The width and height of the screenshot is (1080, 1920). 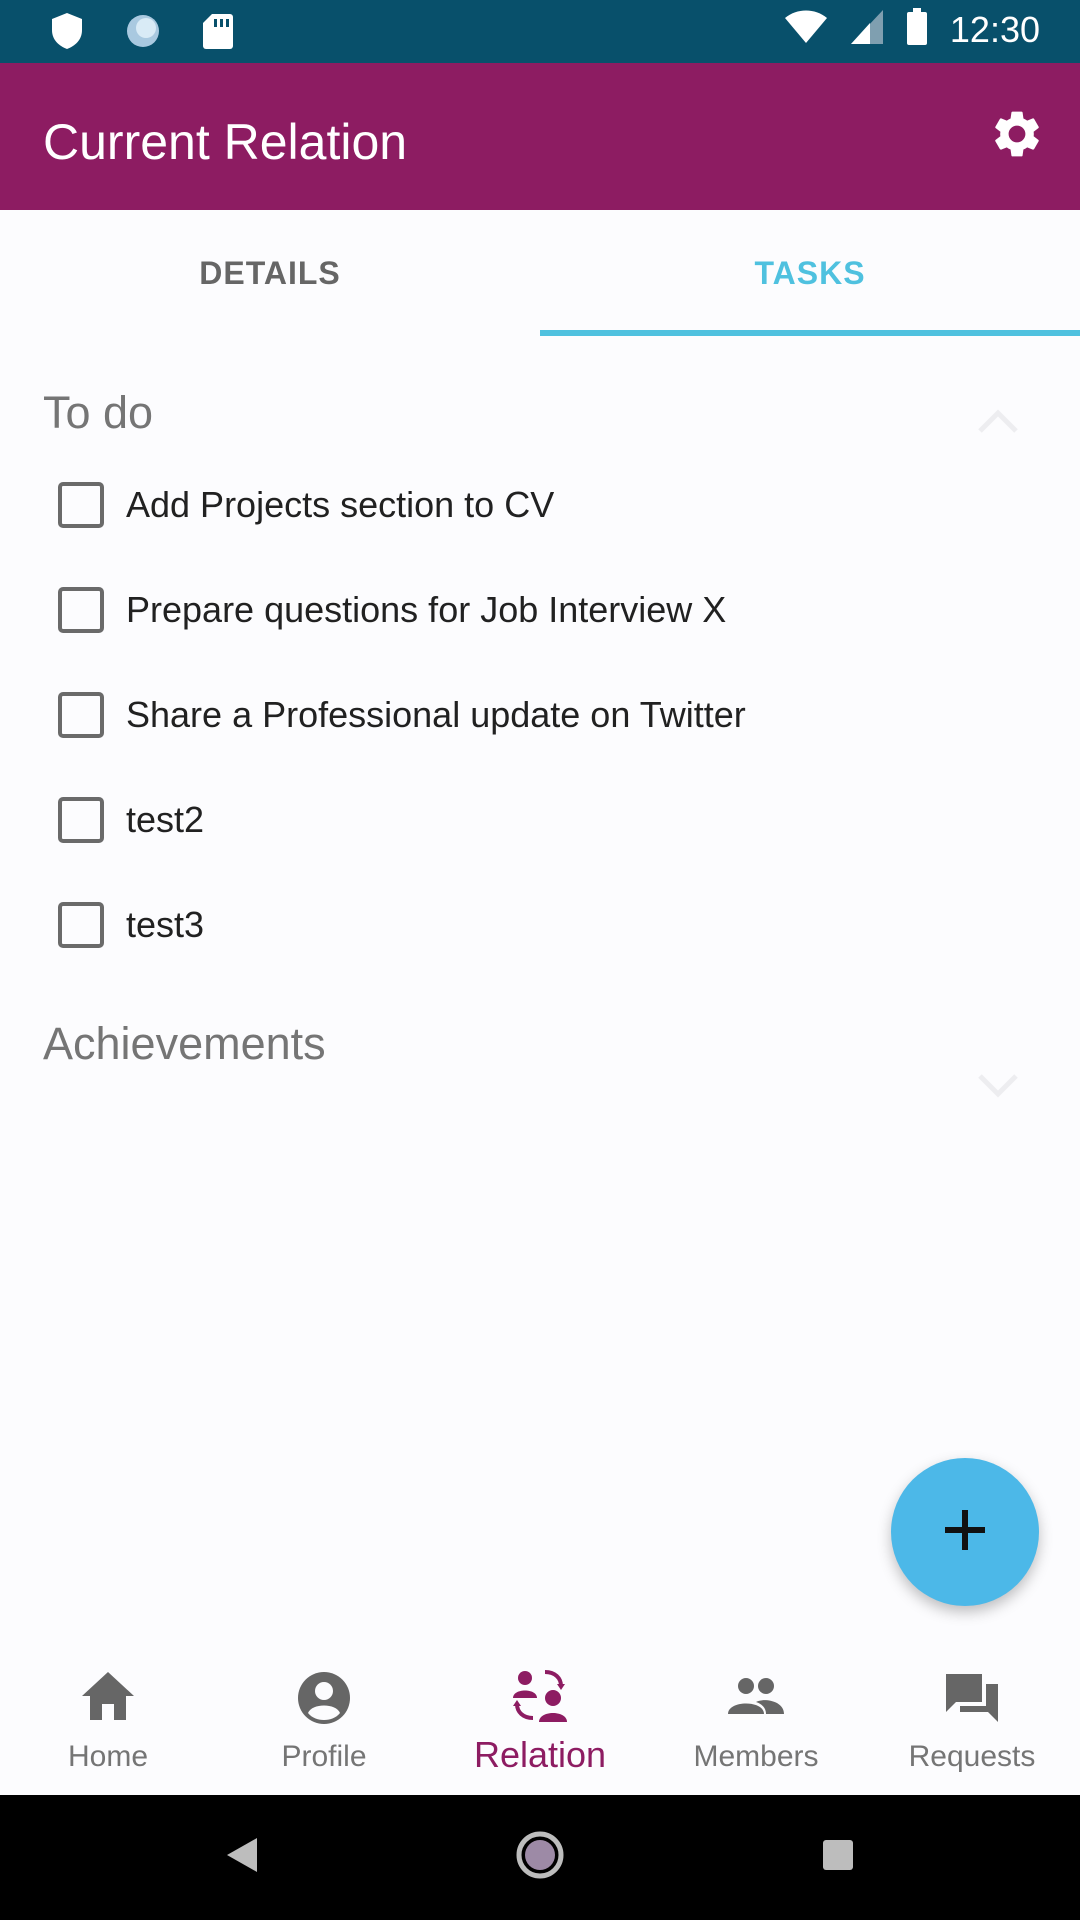 I want to click on sd-card-icon, so click(x=218, y=33).